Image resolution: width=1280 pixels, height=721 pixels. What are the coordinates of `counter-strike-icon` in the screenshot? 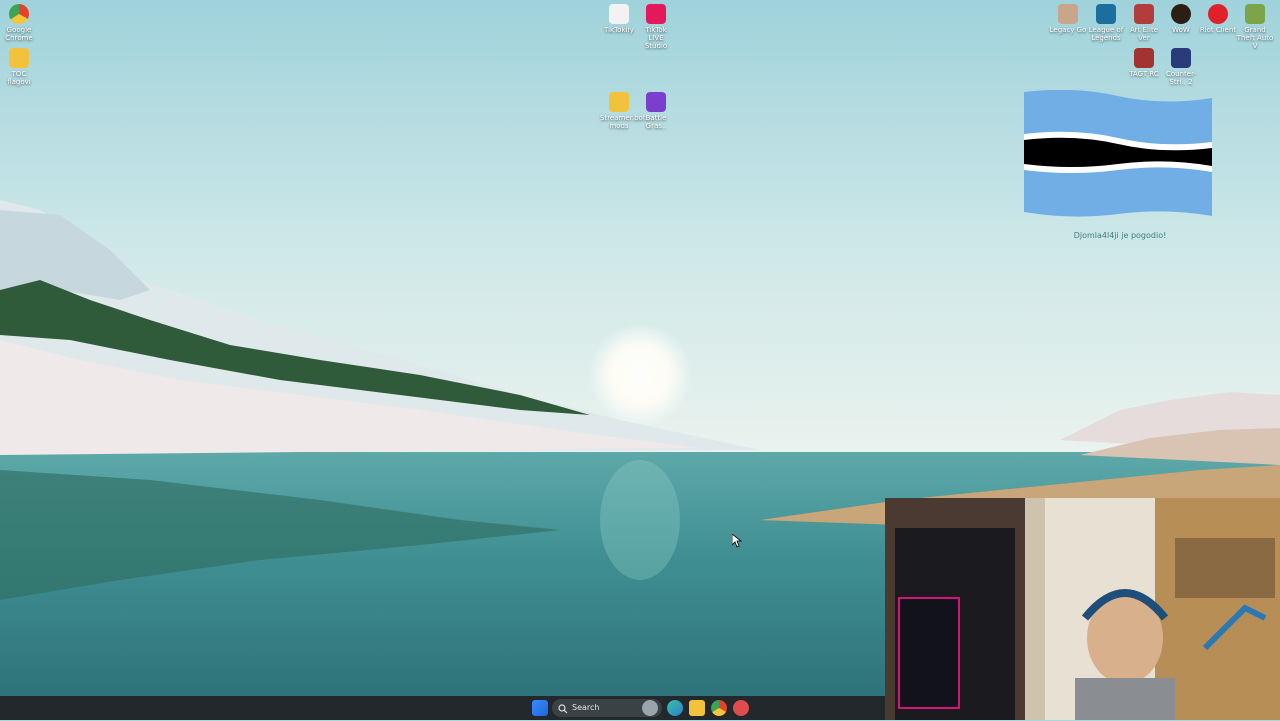 It's located at (1181, 58).